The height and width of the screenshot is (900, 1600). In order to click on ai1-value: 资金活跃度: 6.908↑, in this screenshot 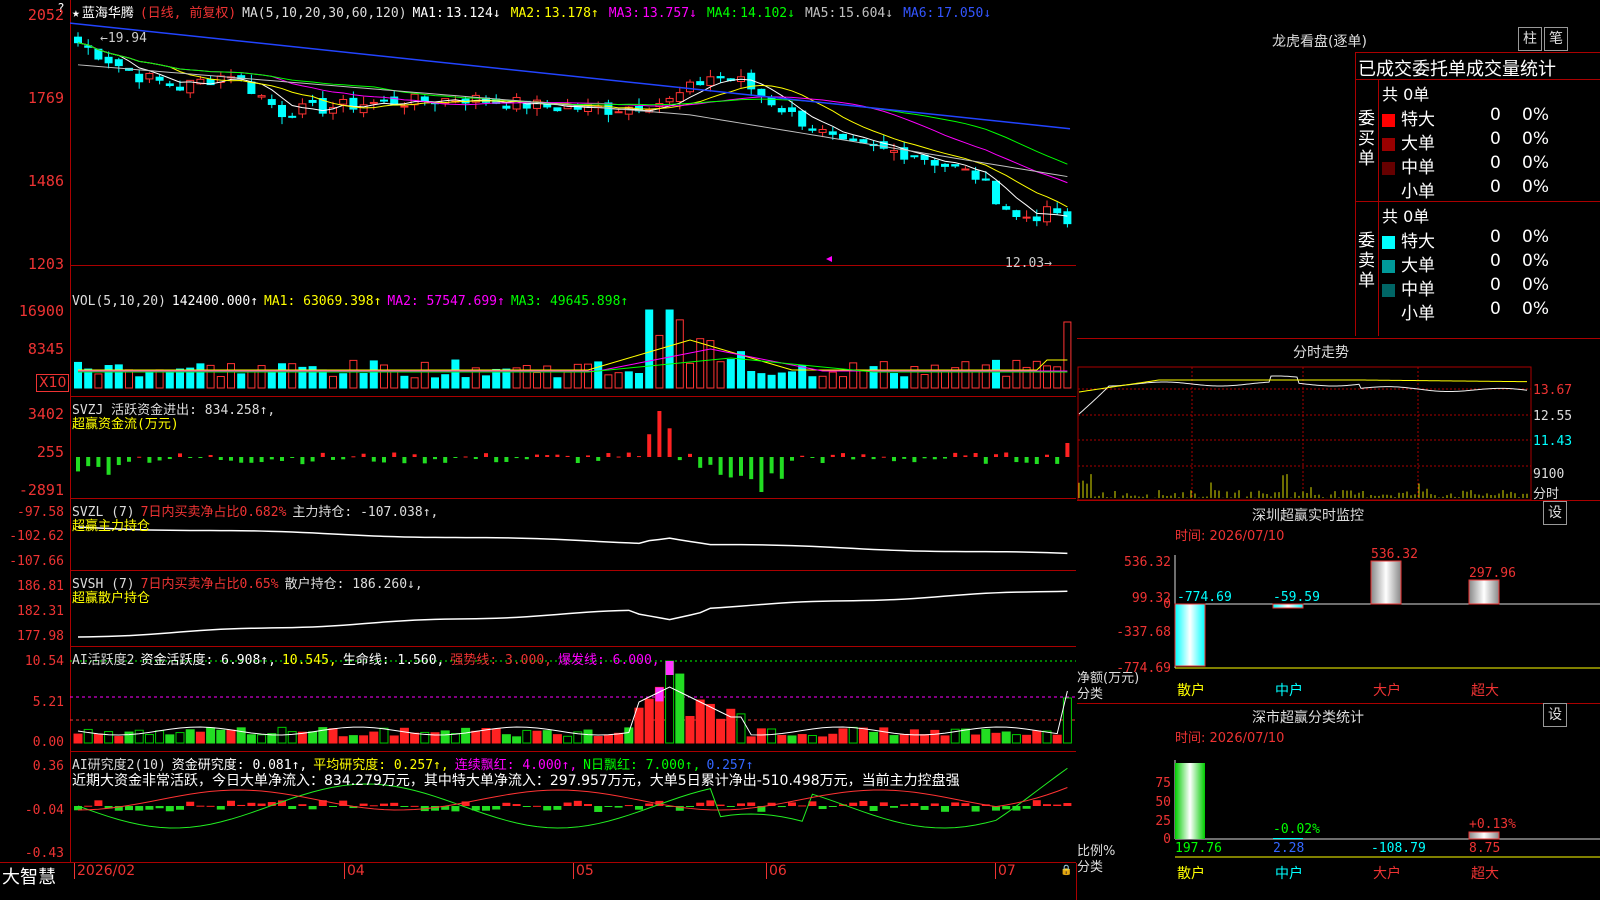, I will do `click(208, 660)`.